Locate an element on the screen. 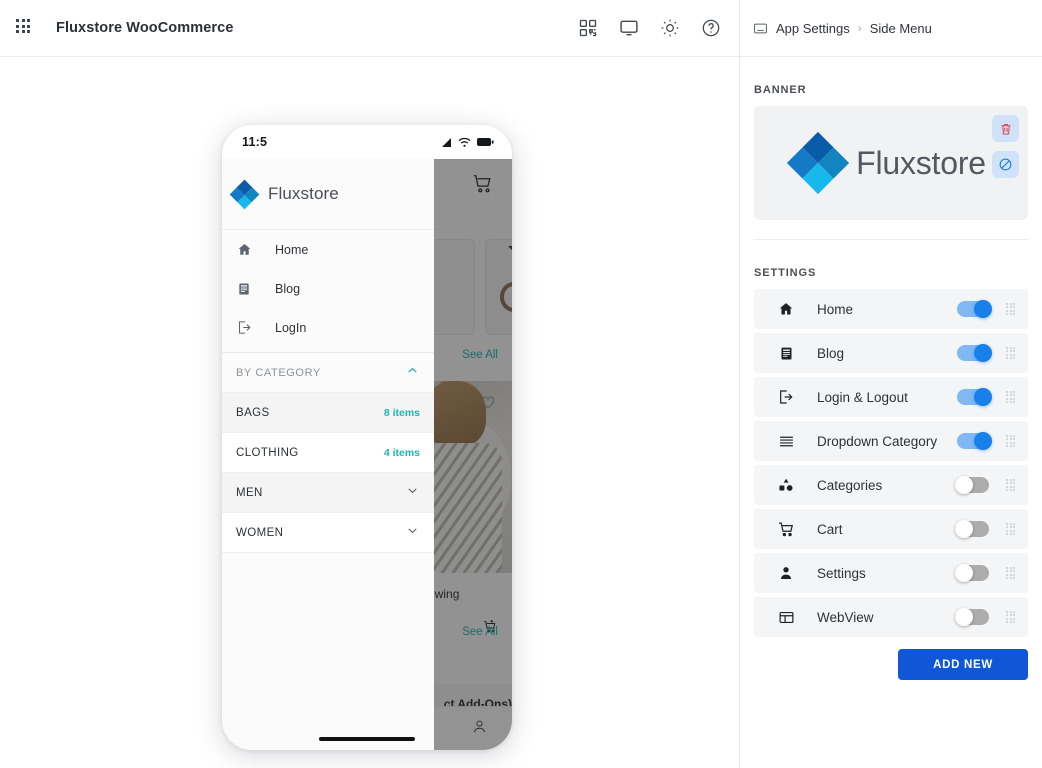 This screenshot has height=768, width=1042. drawer-category-men: MEN is located at coordinates (328, 492).